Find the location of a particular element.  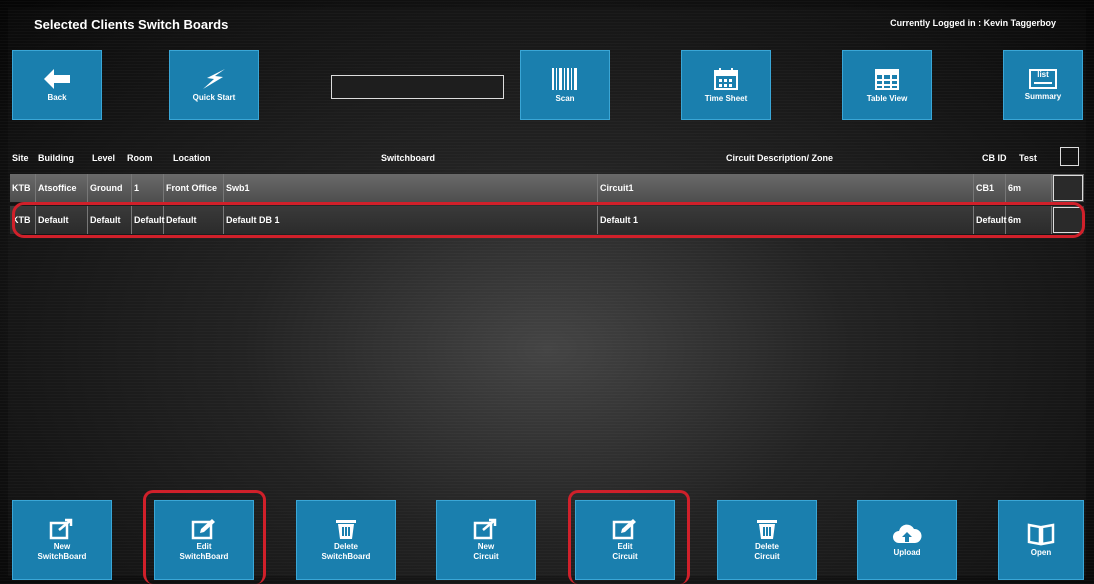

cell-building: Atsoffice is located at coordinates (62, 188).